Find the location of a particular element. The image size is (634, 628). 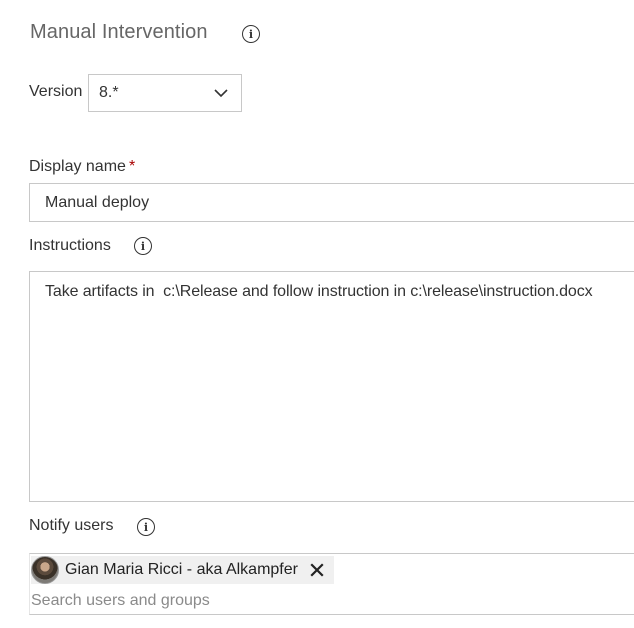

notify-users-label: Notify users is located at coordinates (71, 525).